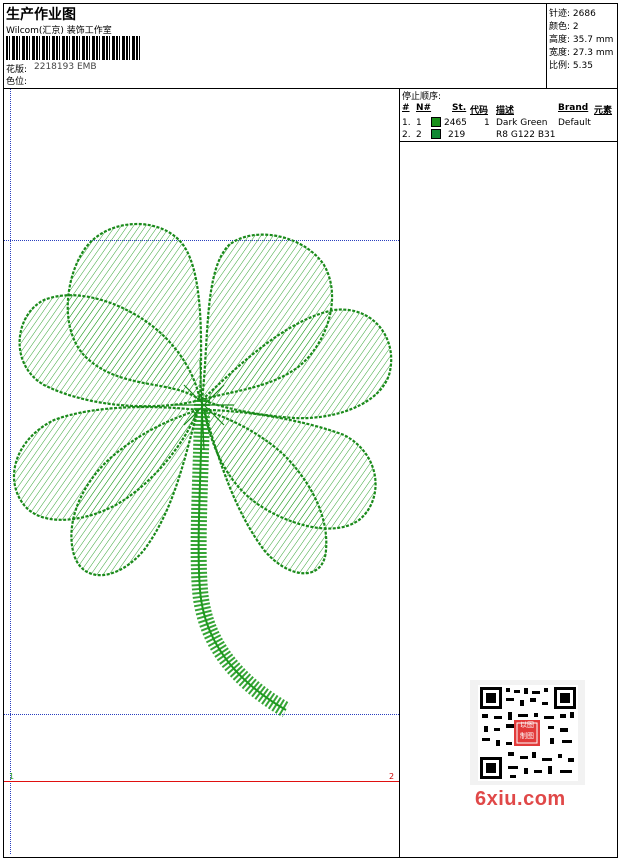 Image resolution: width=620 pixels, height=861 pixels. What do you see at coordinates (571, 66) in the screenshot?
I see `stat-scale: 比例: 5.35` at bounding box center [571, 66].